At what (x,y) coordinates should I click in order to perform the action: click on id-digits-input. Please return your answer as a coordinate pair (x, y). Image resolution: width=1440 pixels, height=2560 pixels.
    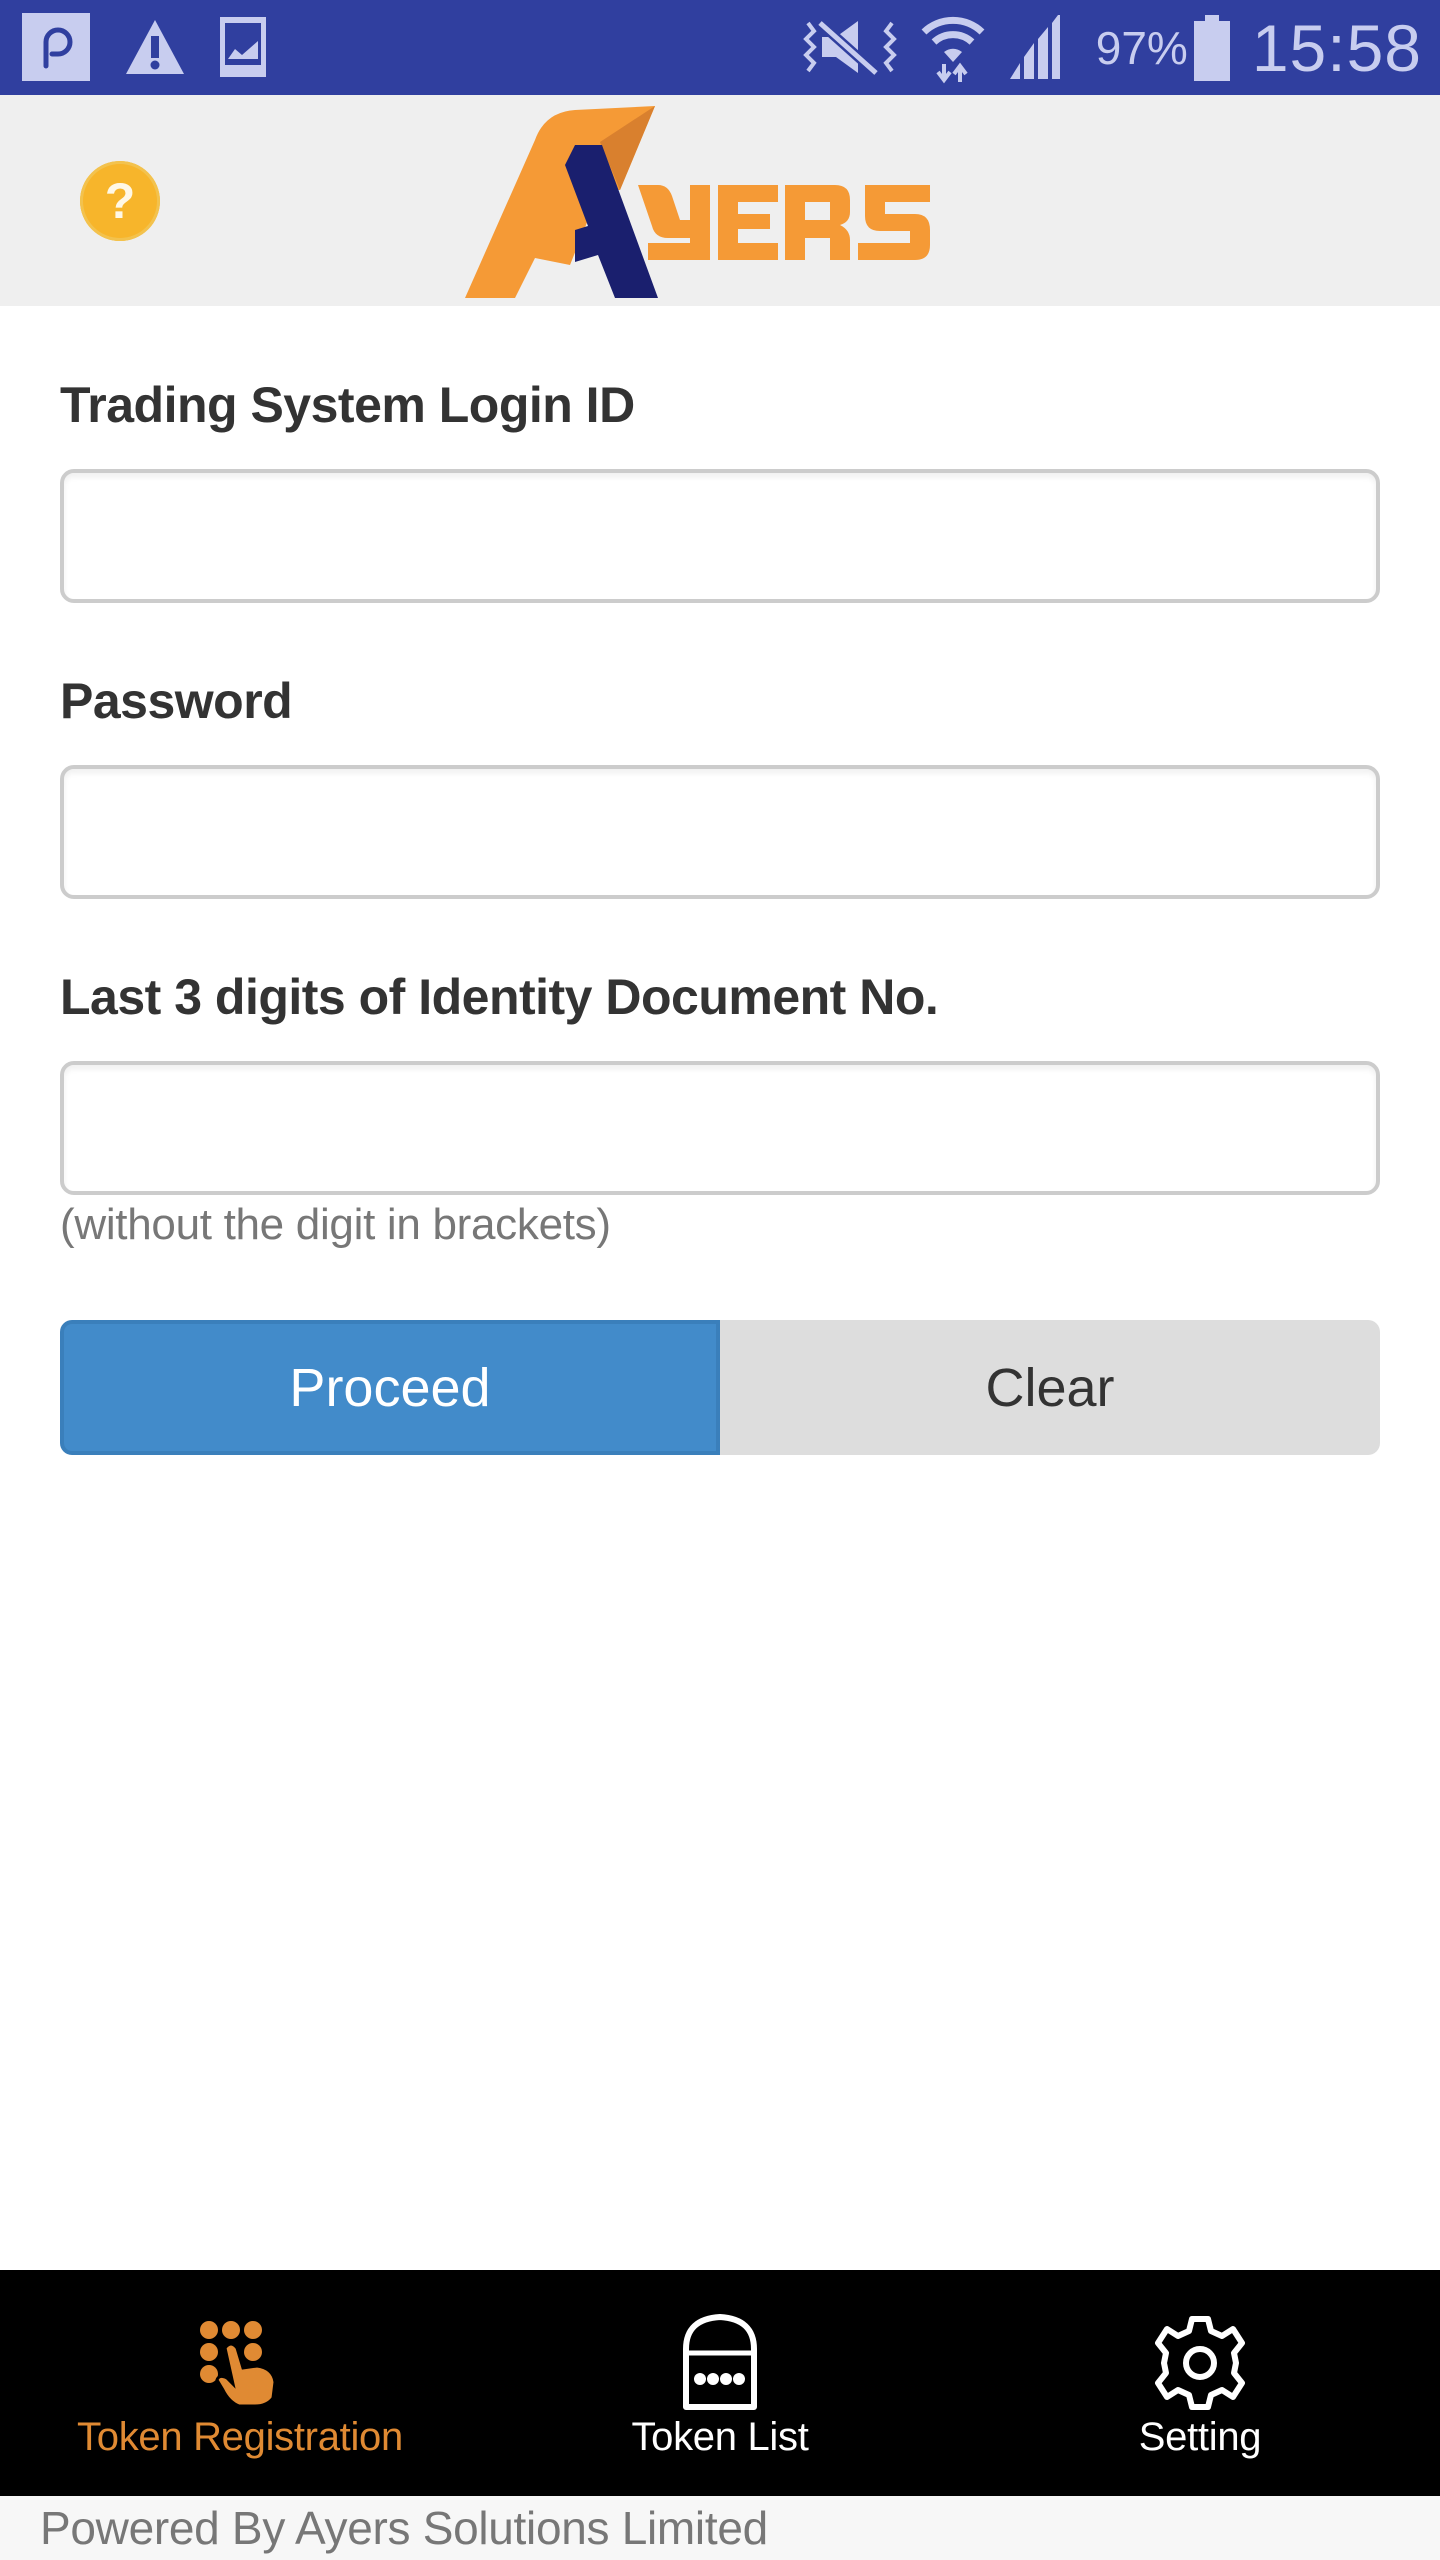
    Looking at the image, I should click on (720, 1128).